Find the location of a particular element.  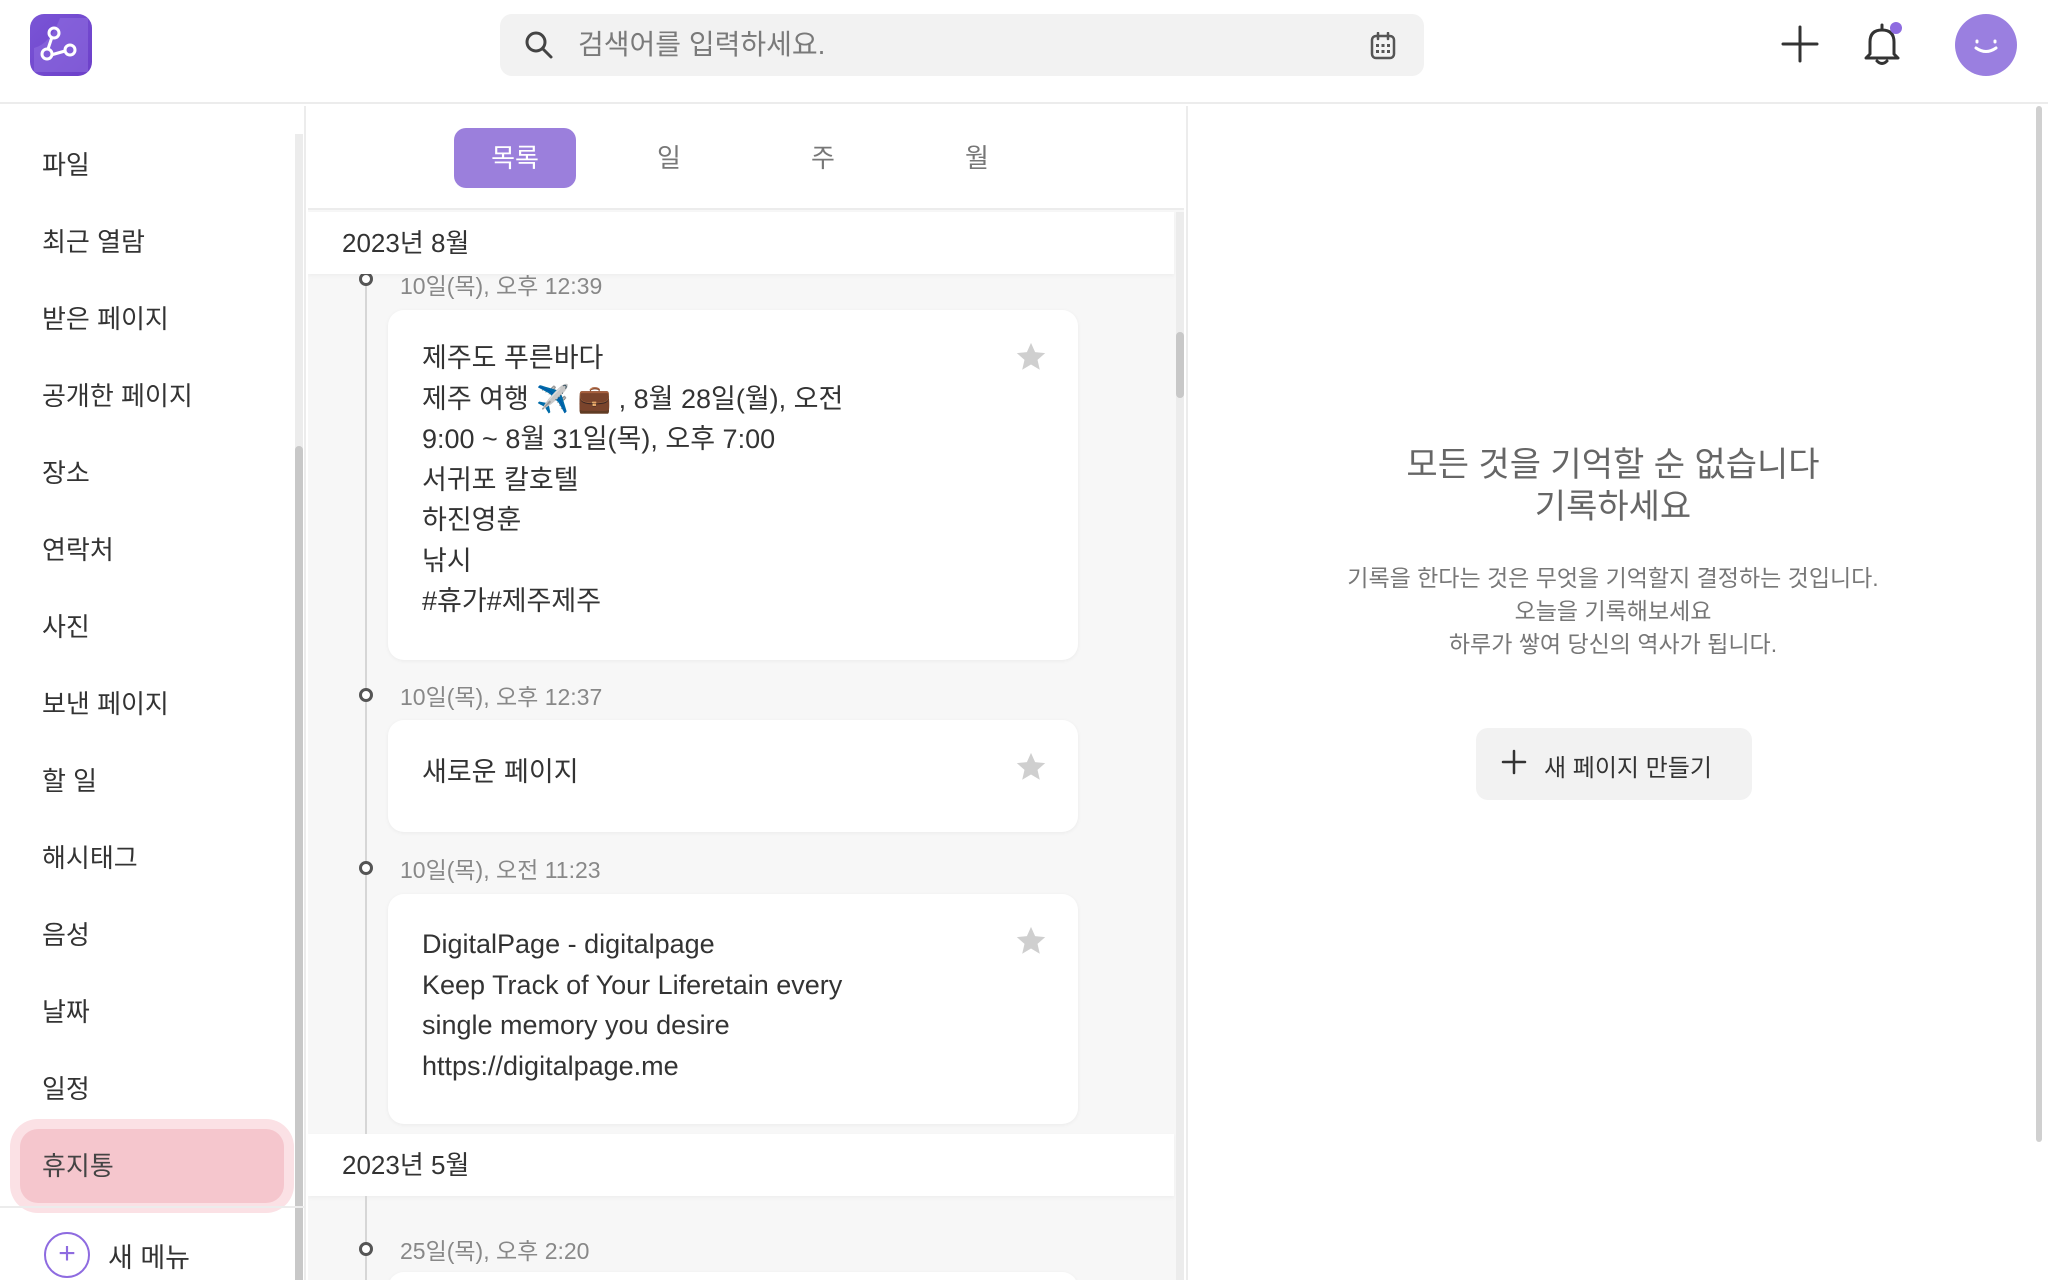

card-line: 제주도 푸른바다 is located at coordinates (513, 358).